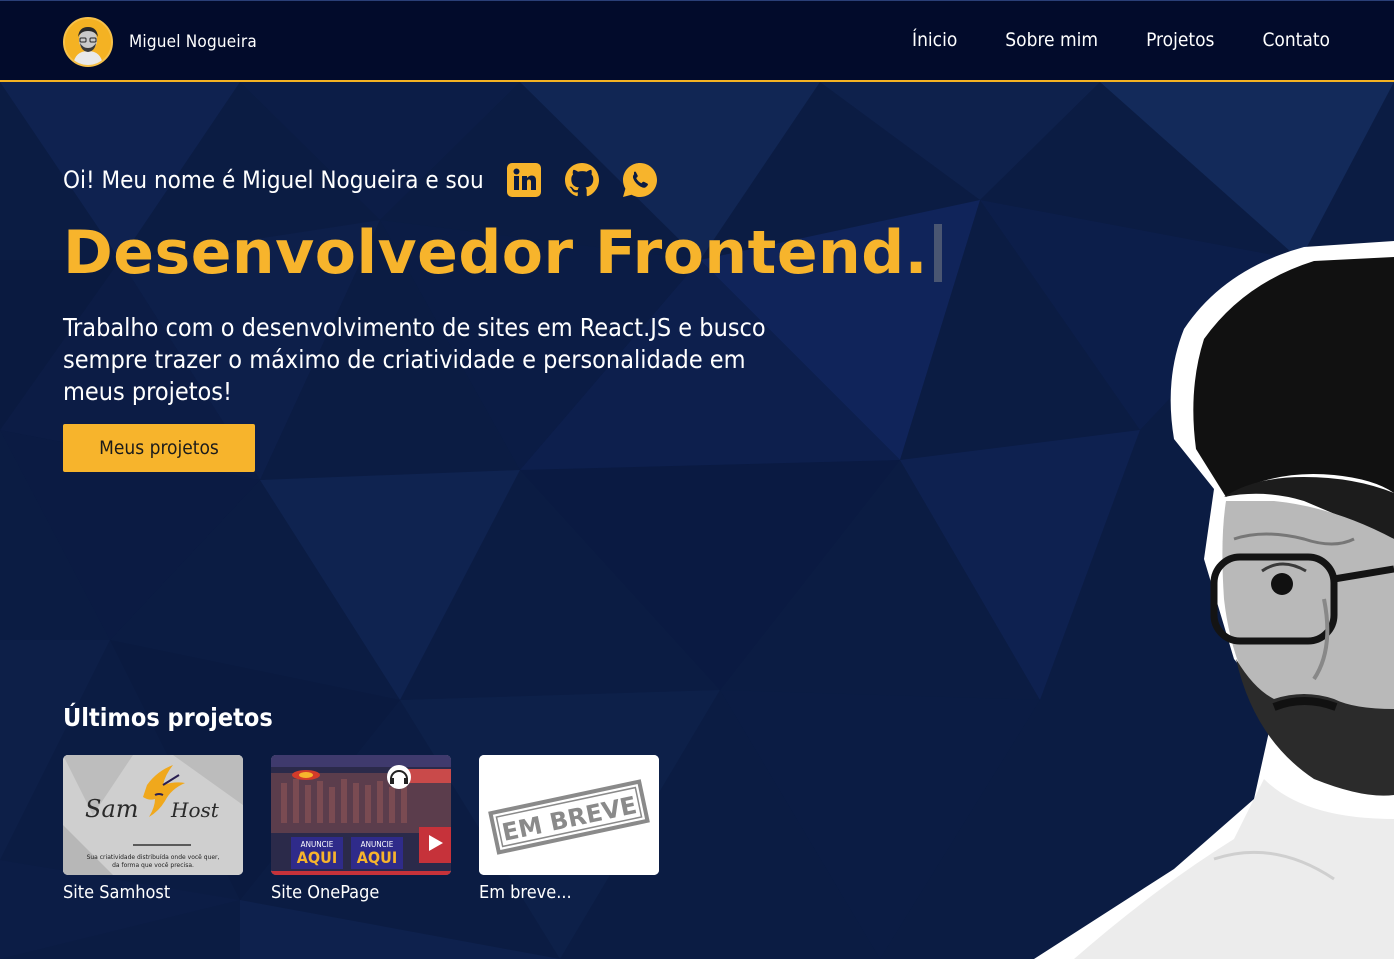 The width and height of the screenshot is (1394, 959). Describe the element at coordinates (495, 253) in the screenshot. I see `headline-text: Desenvolvedor Frontend.` at that location.